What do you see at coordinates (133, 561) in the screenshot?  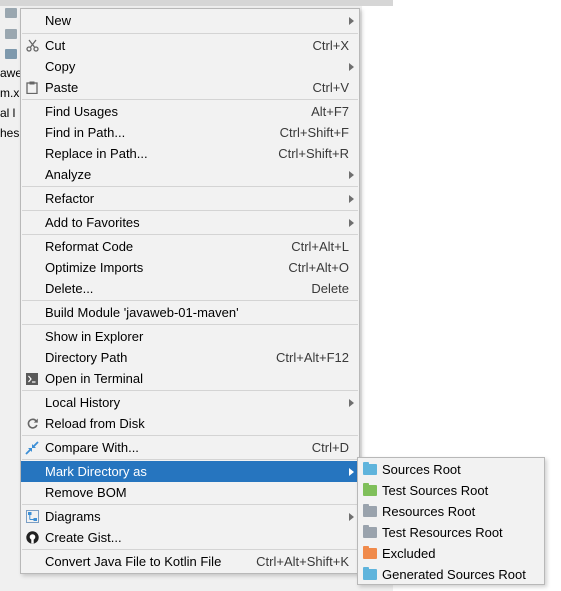 I see `menu-item-label: Convert Java File to Kotlin File` at bounding box center [133, 561].